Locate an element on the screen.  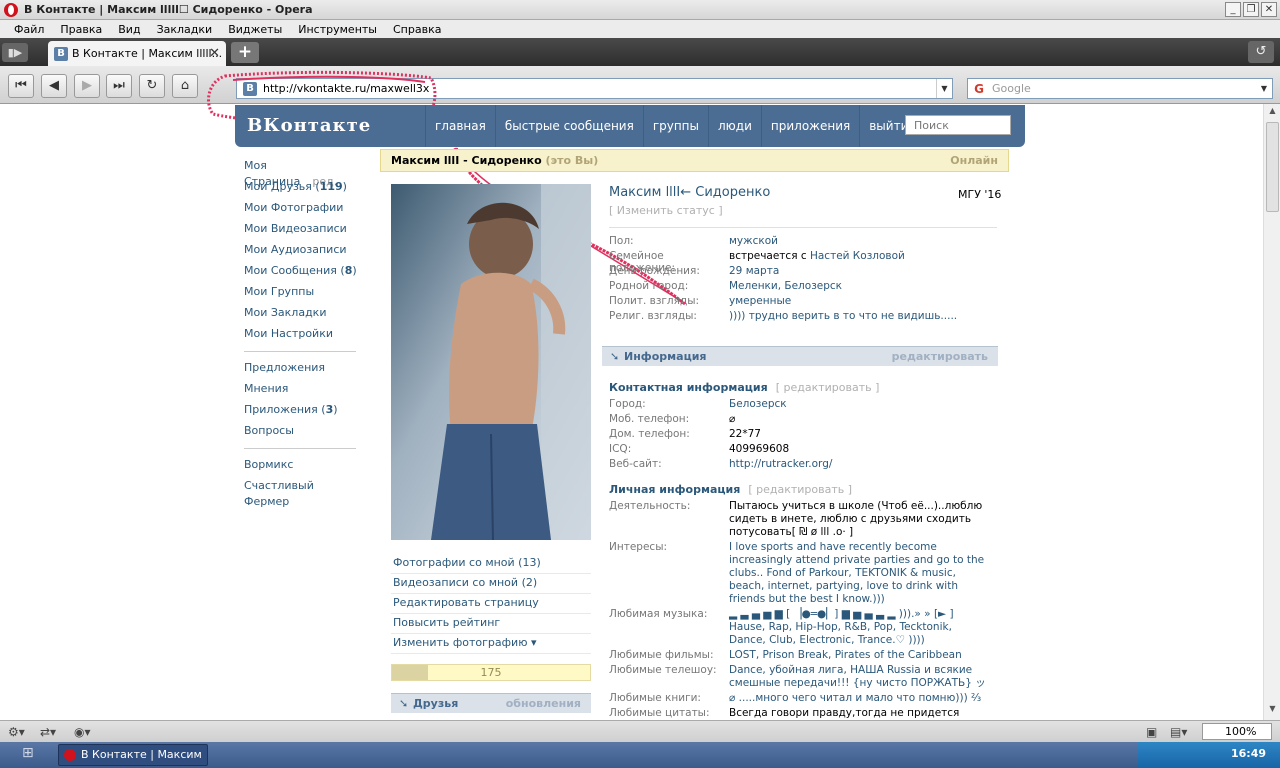
panel-toggle-icon: ▮▶ is located at coordinates (15, 52).